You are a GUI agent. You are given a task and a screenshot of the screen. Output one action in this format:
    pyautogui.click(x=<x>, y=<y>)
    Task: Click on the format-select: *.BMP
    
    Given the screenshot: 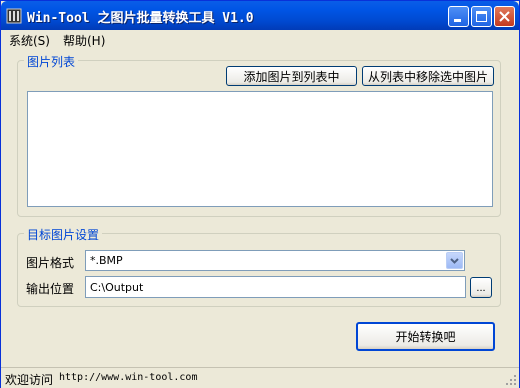 What is the action you would take?
    pyautogui.click(x=275, y=260)
    